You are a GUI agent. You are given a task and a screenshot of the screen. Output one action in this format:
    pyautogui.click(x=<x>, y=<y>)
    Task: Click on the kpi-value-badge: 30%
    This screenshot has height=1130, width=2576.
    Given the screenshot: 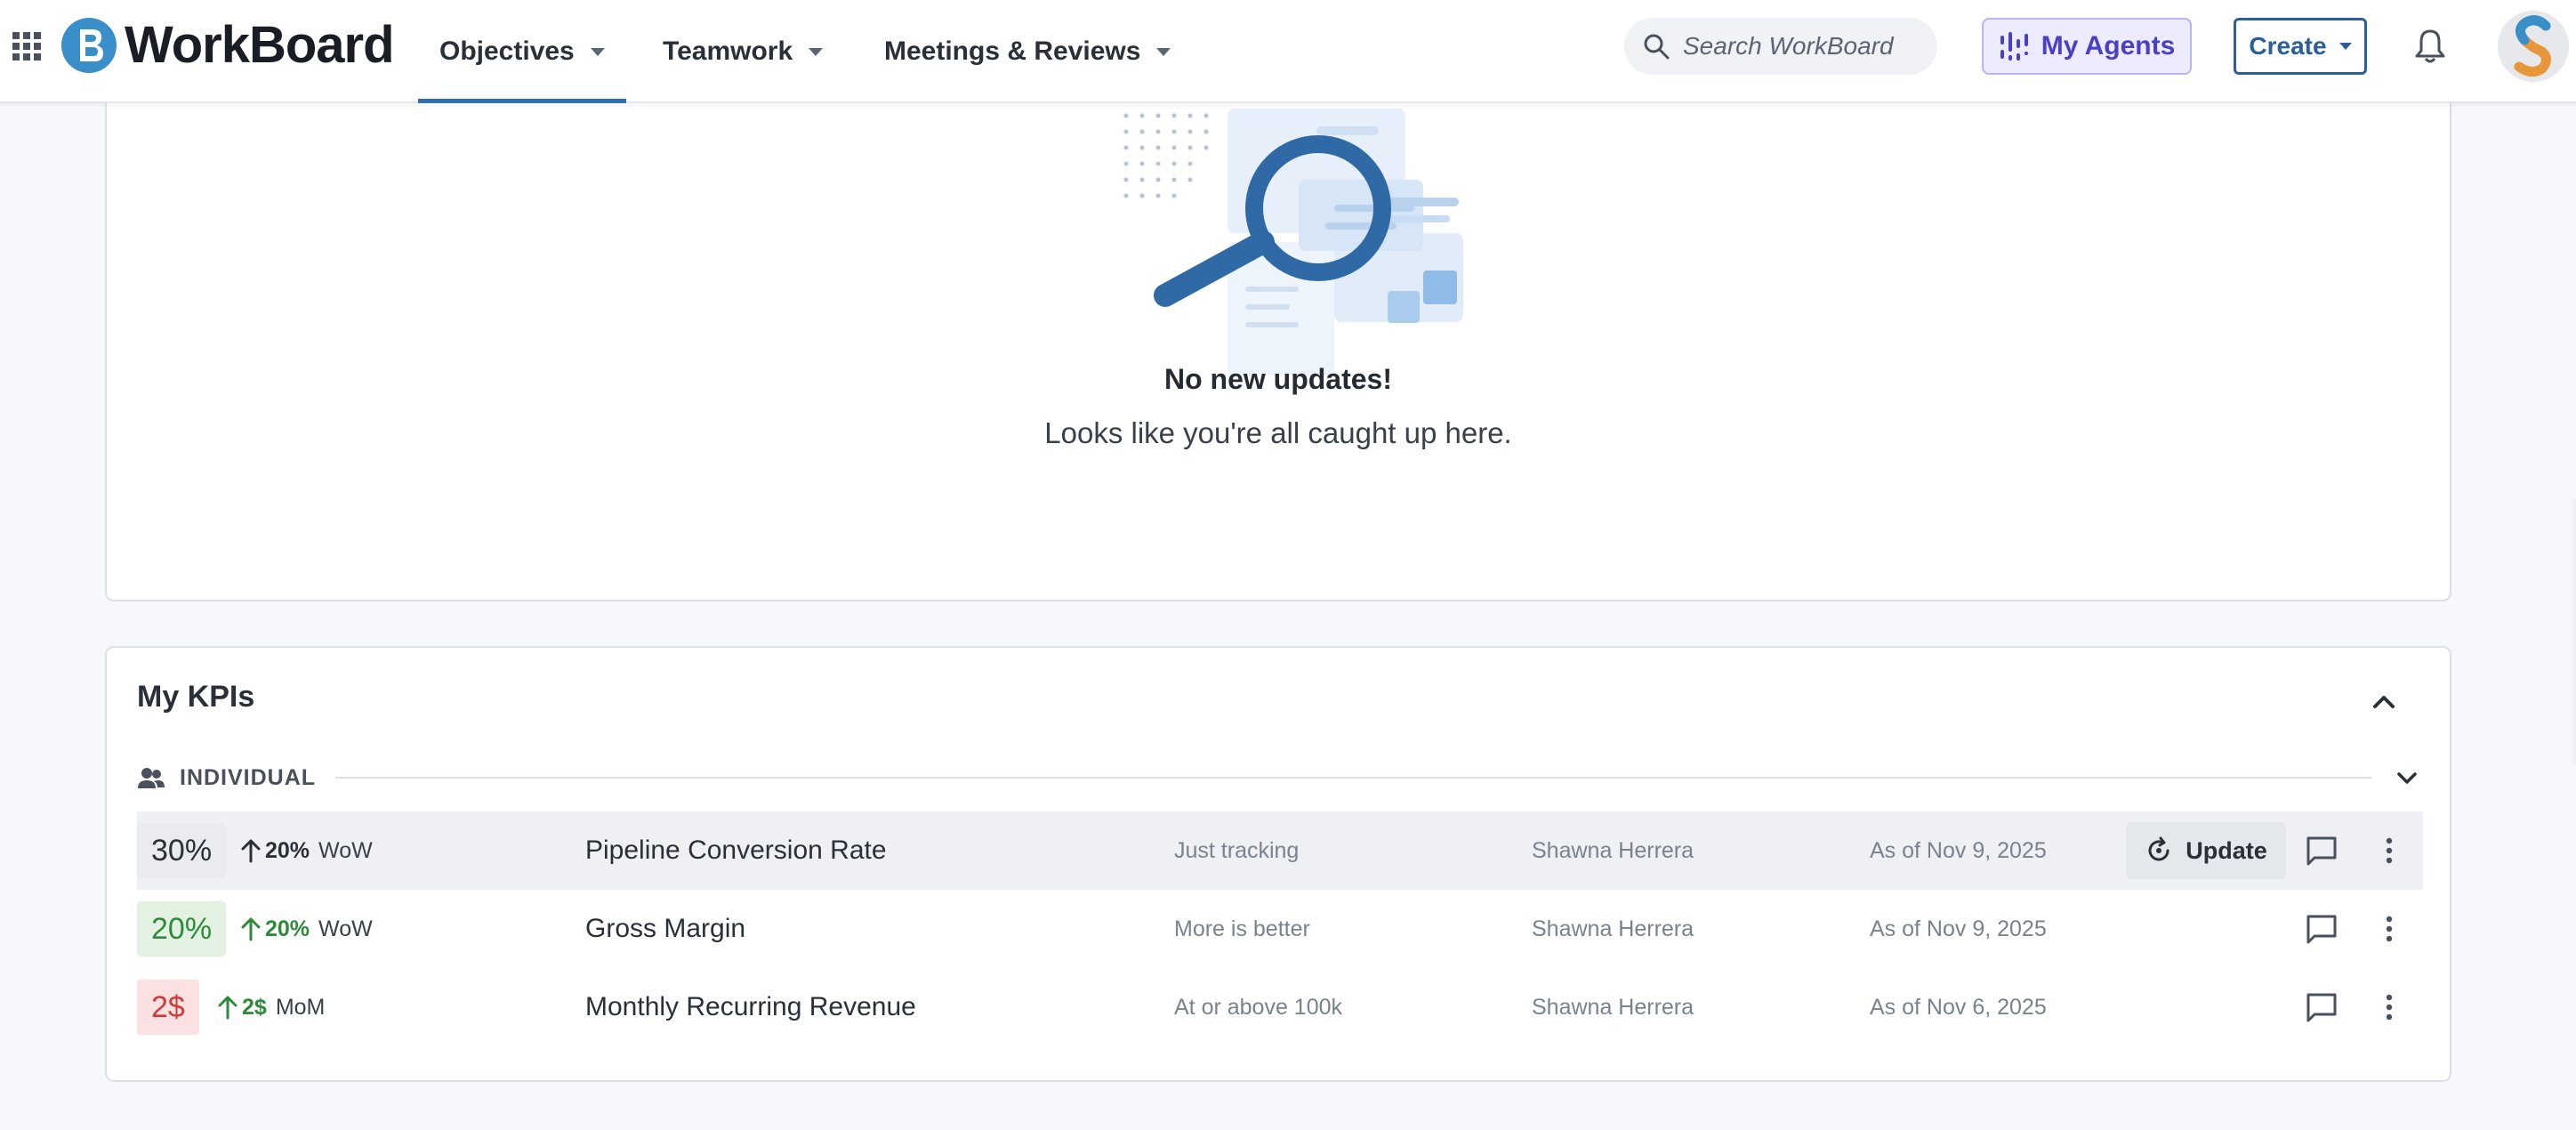 What is the action you would take?
    pyautogui.click(x=182, y=850)
    